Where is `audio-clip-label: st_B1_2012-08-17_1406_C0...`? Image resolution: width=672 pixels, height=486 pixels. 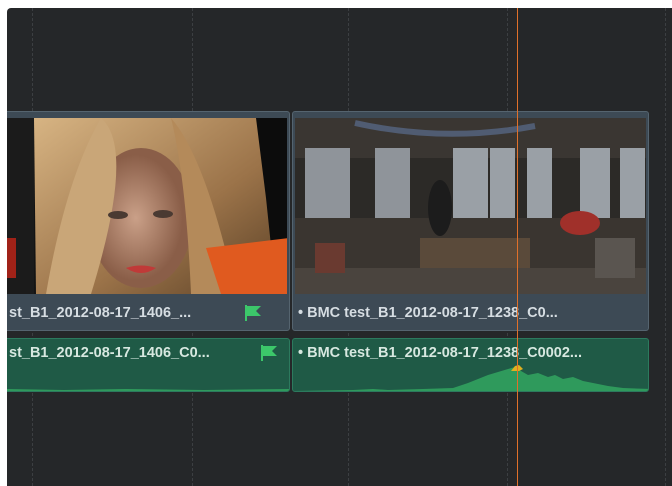 audio-clip-label: st_B1_2012-08-17_1406_C0... is located at coordinates (109, 353).